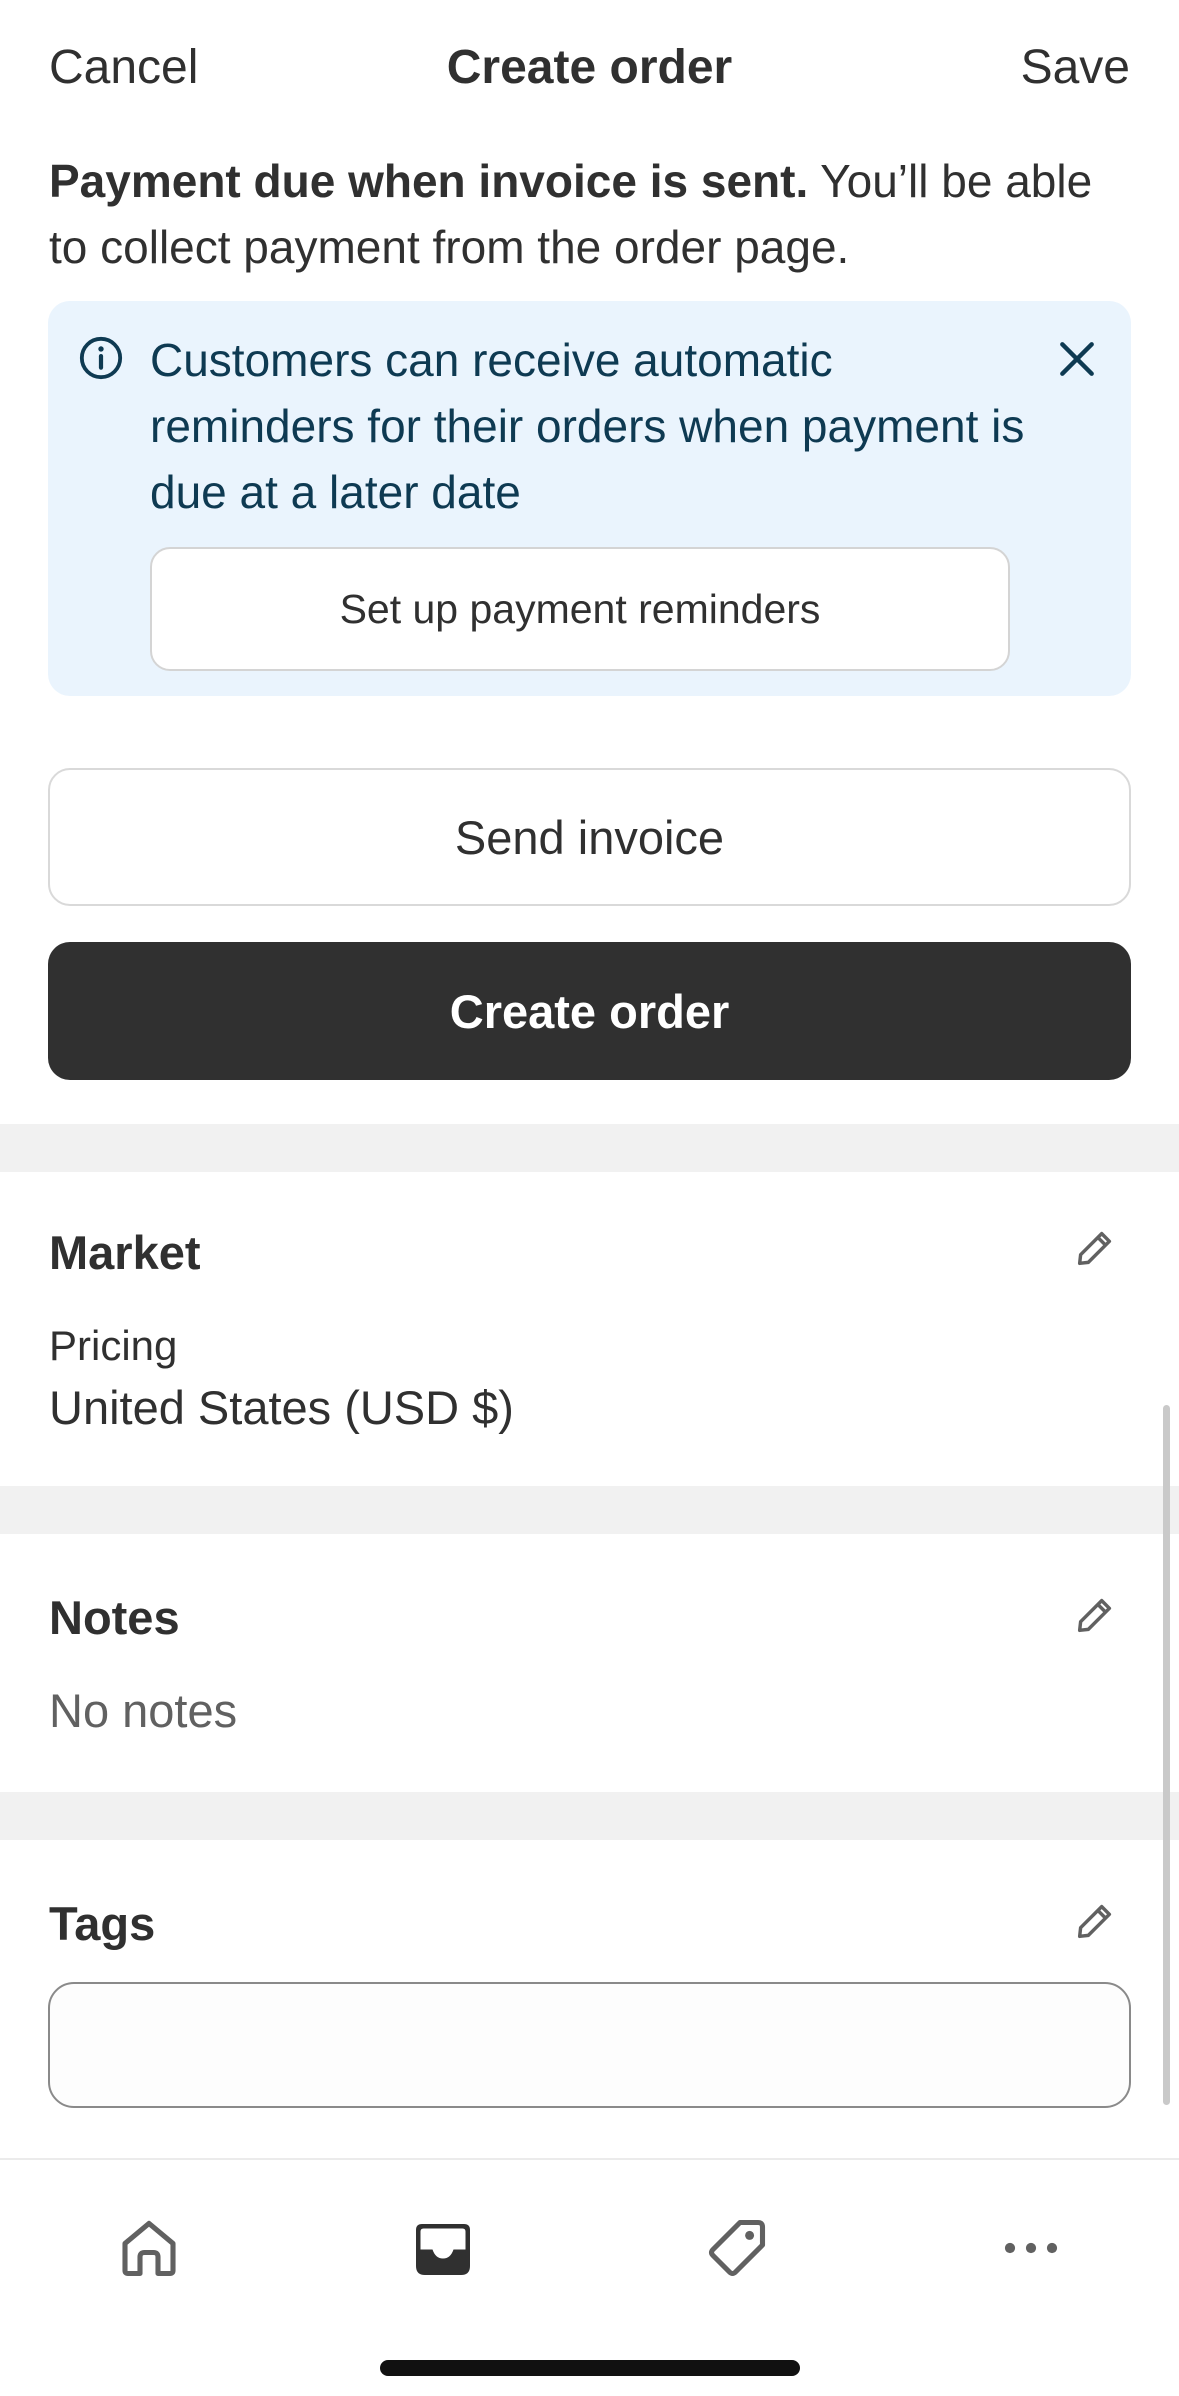 The width and height of the screenshot is (1179, 2396). Describe the element at coordinates (1075, 67) in the screenshot. I see `save-button: Save` at that location.